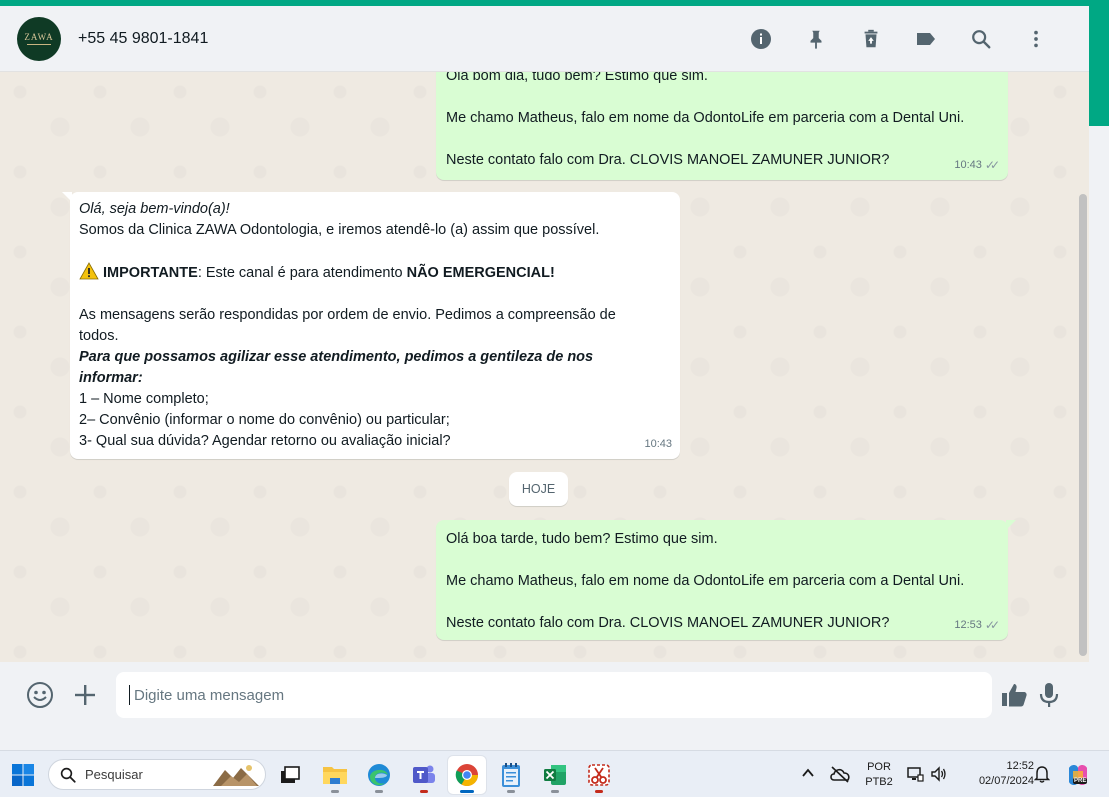  I want to click on message-meta: 10:43 ✓✓, so click(977, 165).